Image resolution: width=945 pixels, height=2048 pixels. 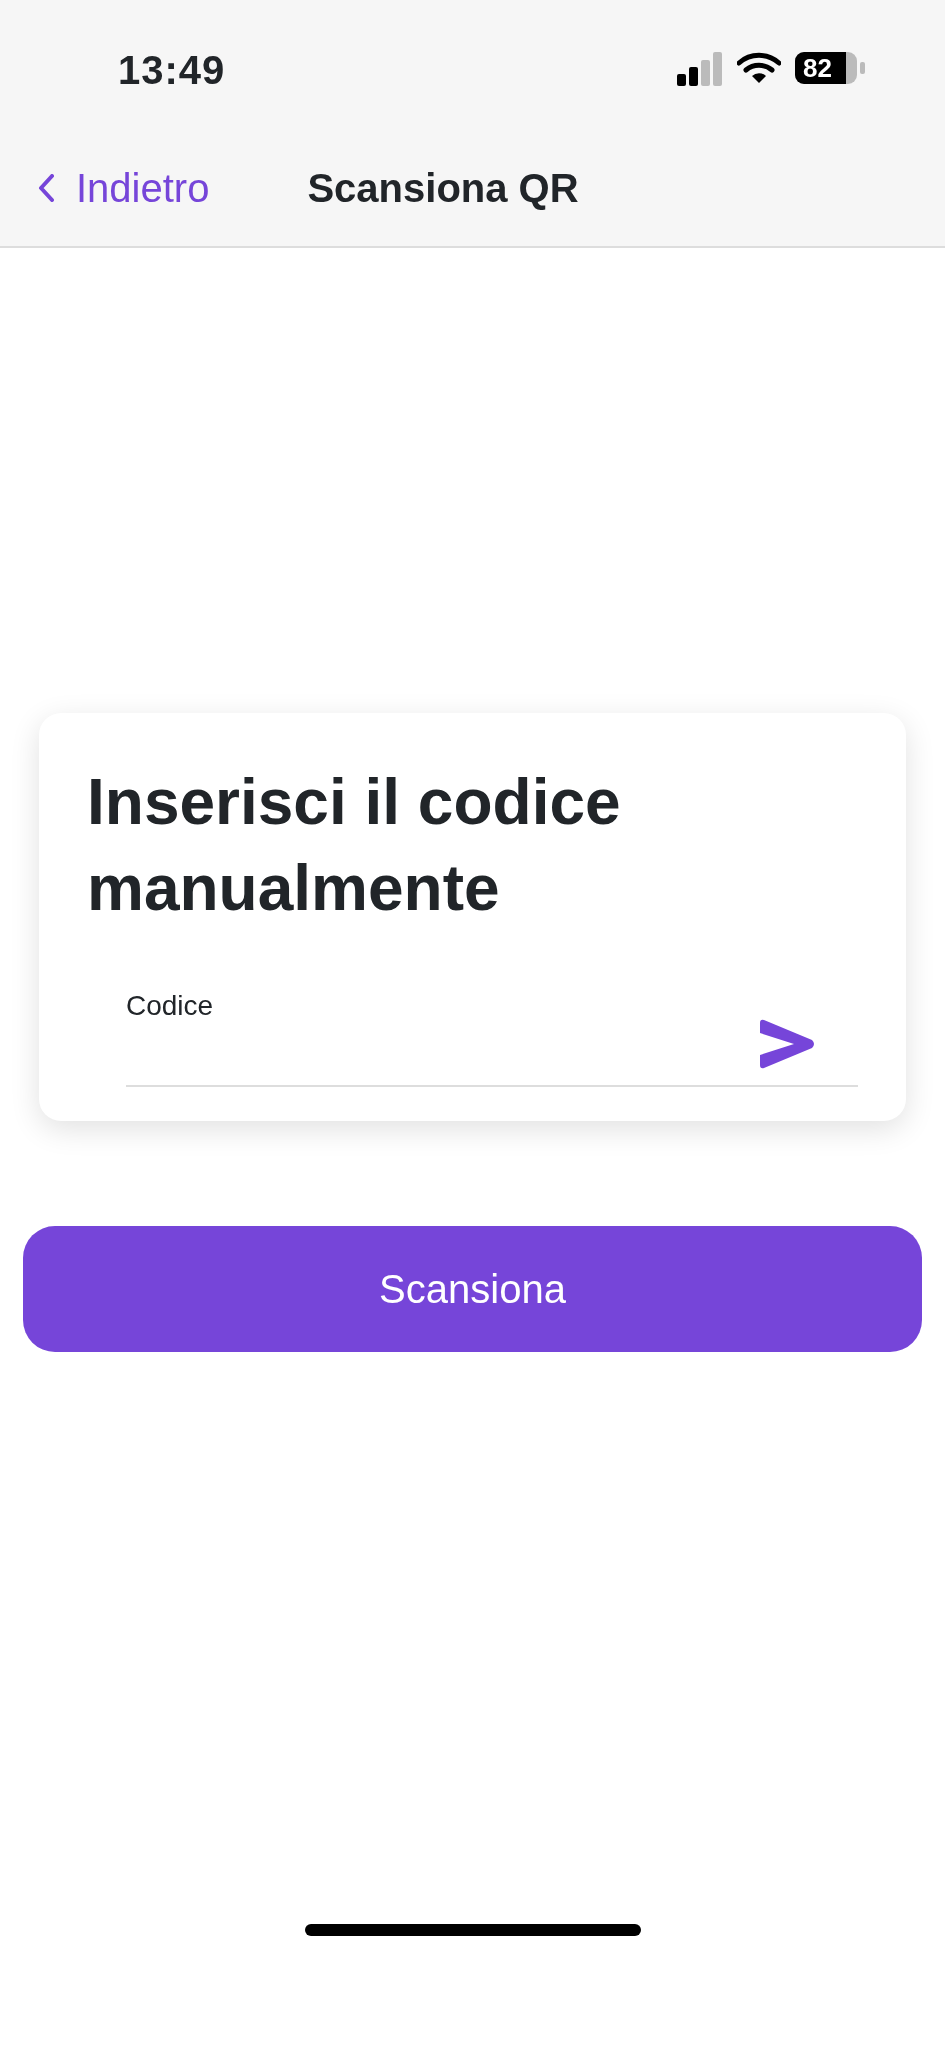 I want to click on wifi-icon, so click(x=759, y=68).